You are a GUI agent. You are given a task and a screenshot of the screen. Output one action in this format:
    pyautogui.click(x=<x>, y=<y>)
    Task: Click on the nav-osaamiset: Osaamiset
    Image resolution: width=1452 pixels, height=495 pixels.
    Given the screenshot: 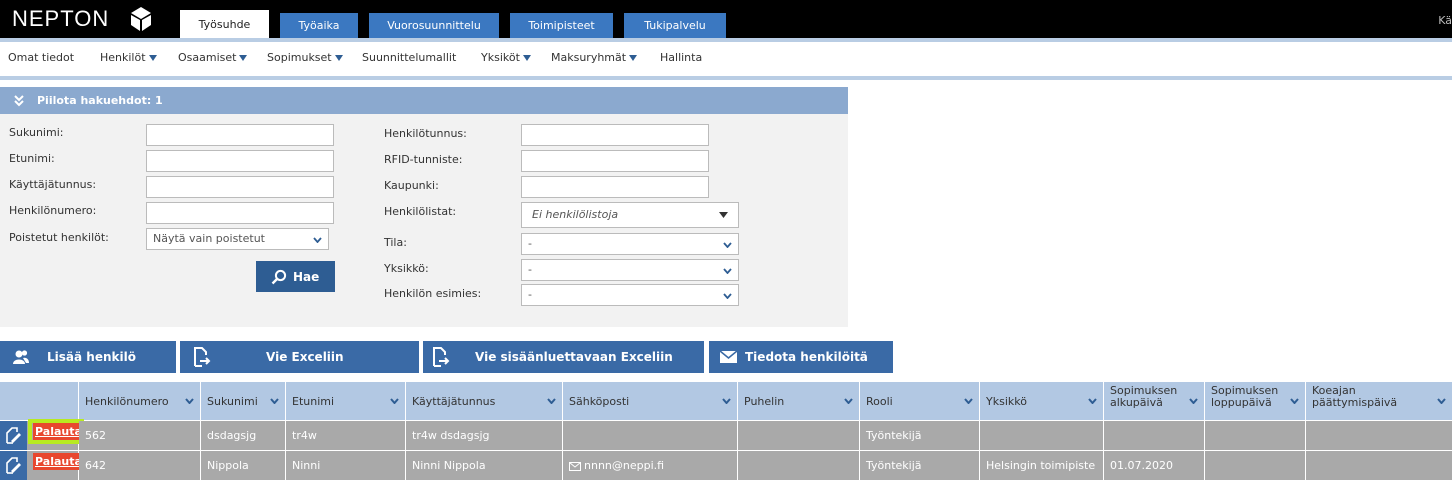 What is the action you would take?
    pyautogui.click(x=213, y=57)
    